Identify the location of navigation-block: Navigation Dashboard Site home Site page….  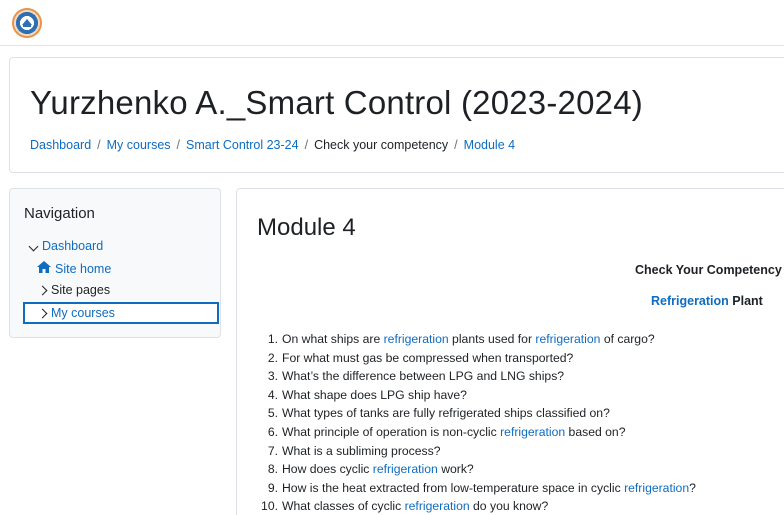
(115, 263).